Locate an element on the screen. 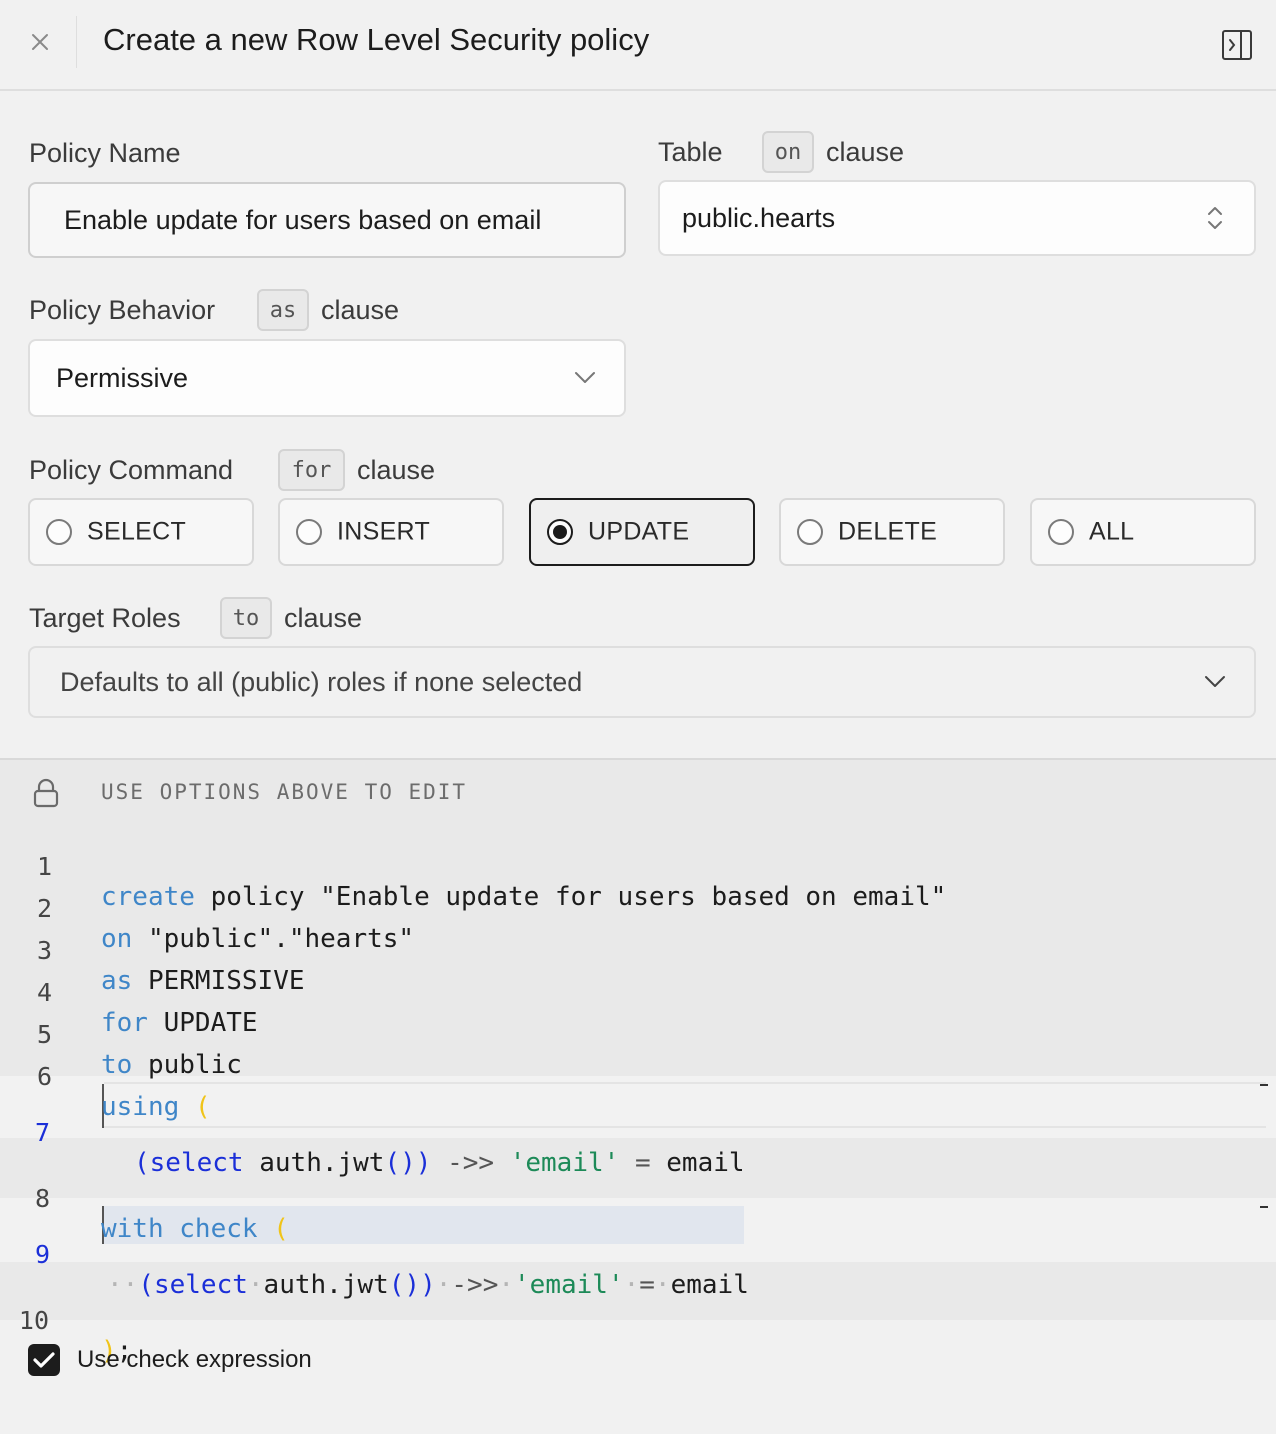  page-title: Create a new Row Level Security policy is located at coordinates (376, 39).